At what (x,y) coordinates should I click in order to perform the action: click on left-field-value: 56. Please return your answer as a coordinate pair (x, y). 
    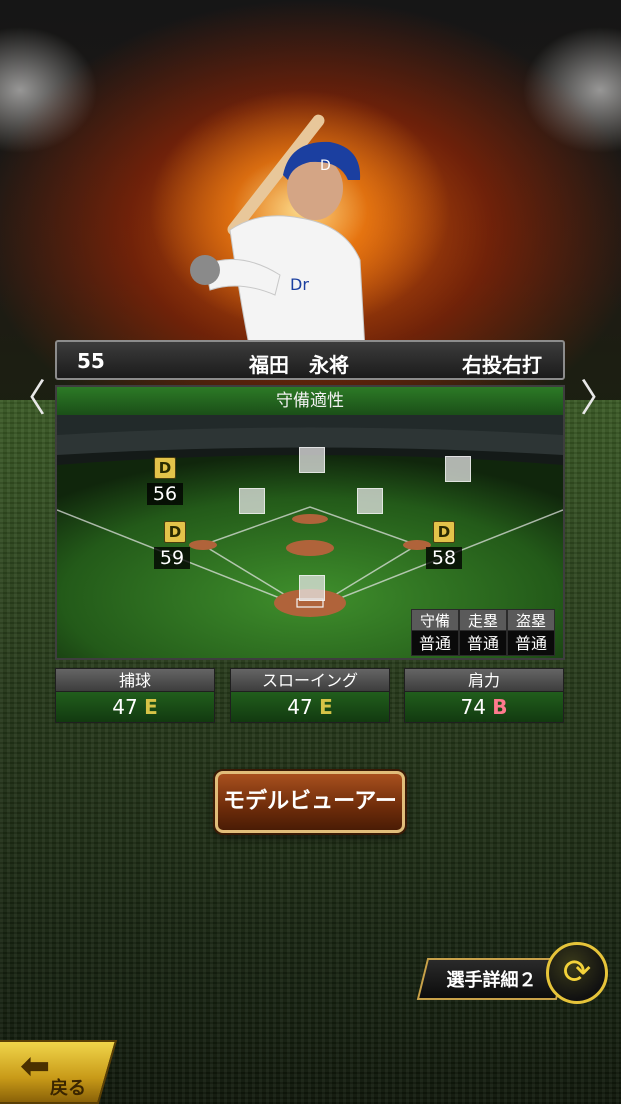
    Looking at the image, I should click on (165, 494).